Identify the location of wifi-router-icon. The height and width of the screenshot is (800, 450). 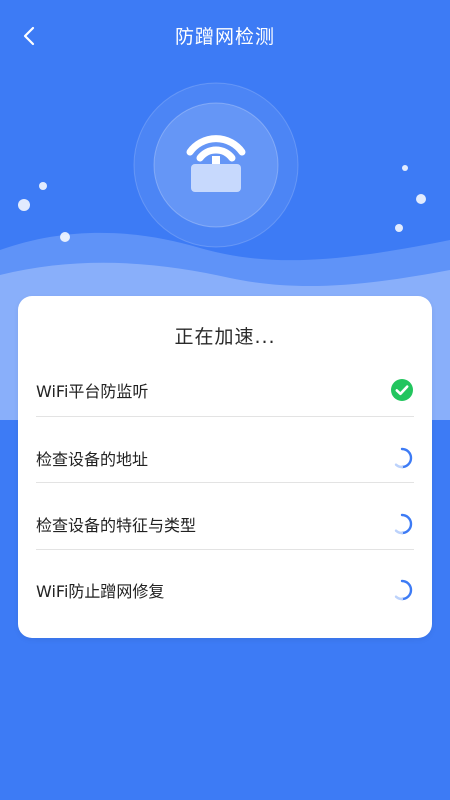
(216, 163).